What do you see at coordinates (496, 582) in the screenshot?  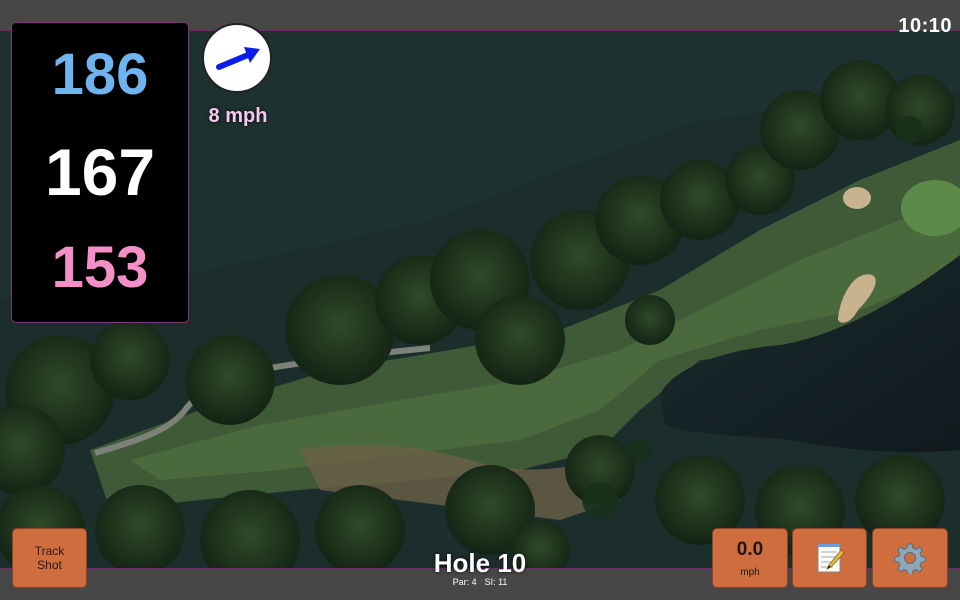 I see `stroke-index-label: SI: 11` at bounding box center [496, 582].